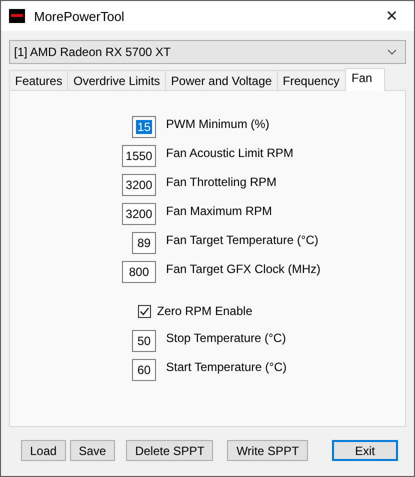 This screenshot has width=415, height=477. Describe the element at coordinates (38, 80) in the screenshot. I see `tab: Features` at that location.